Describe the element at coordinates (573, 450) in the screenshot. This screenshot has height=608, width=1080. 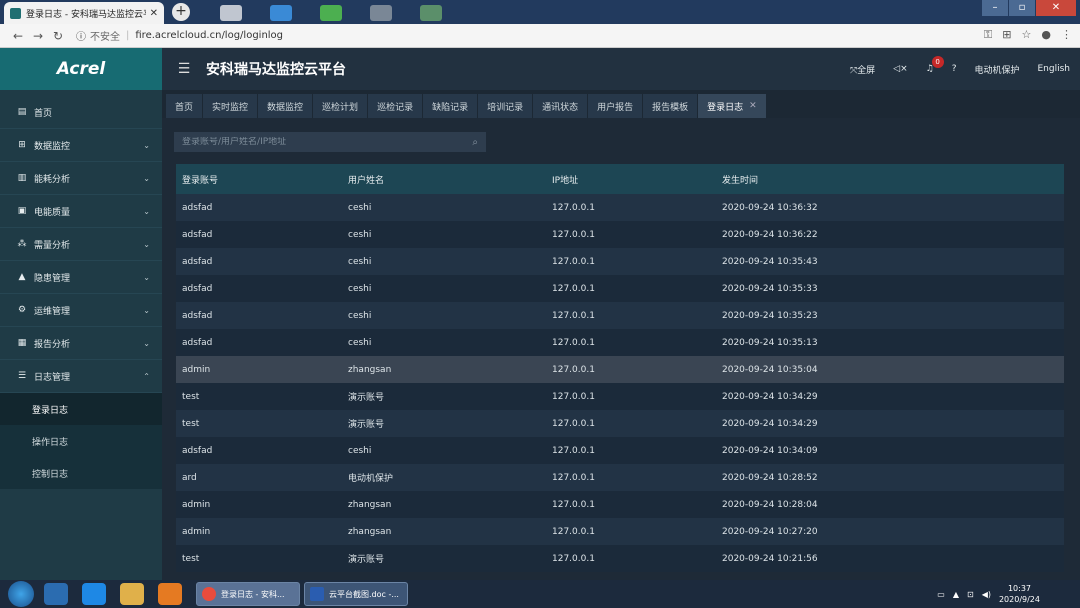
I see `cell-ip: 127.0.0.1` at that location.